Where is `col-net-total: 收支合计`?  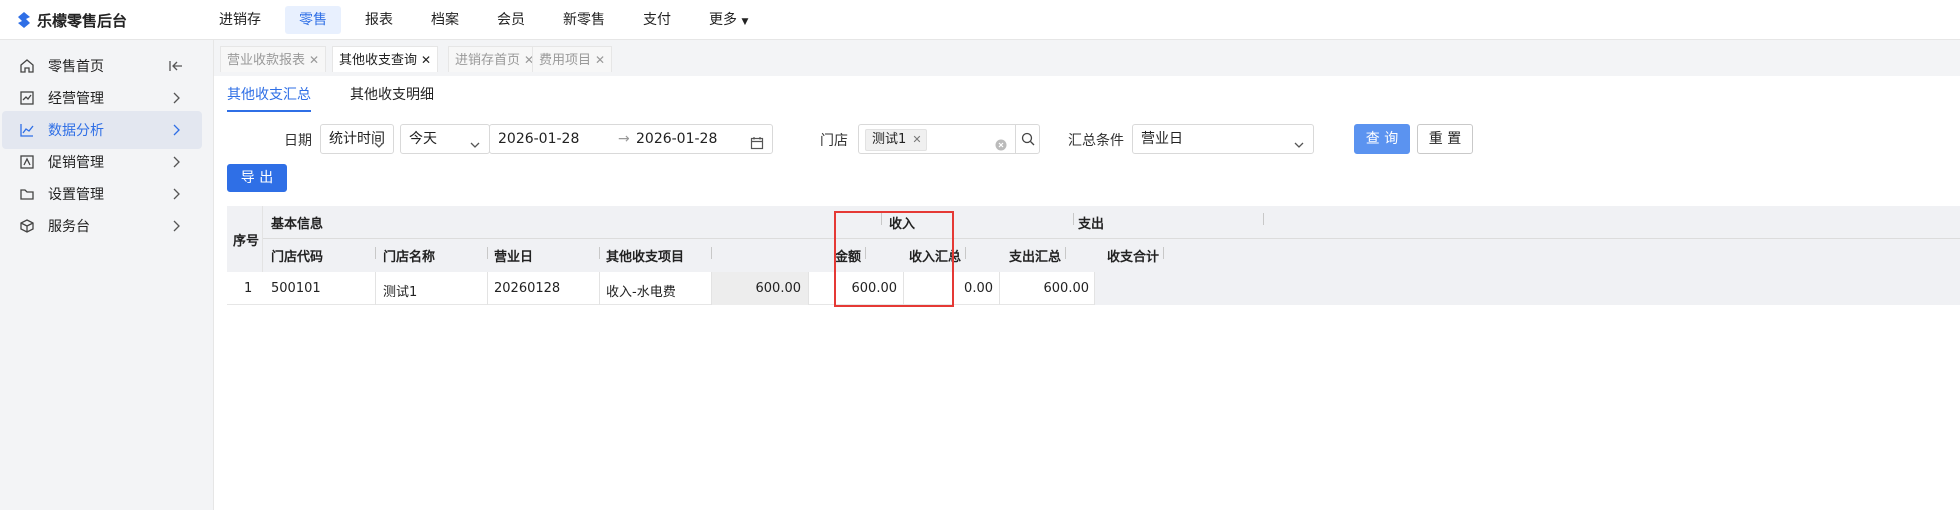
col-net-total: 收支合计 is located at coordinates (1114, 255).